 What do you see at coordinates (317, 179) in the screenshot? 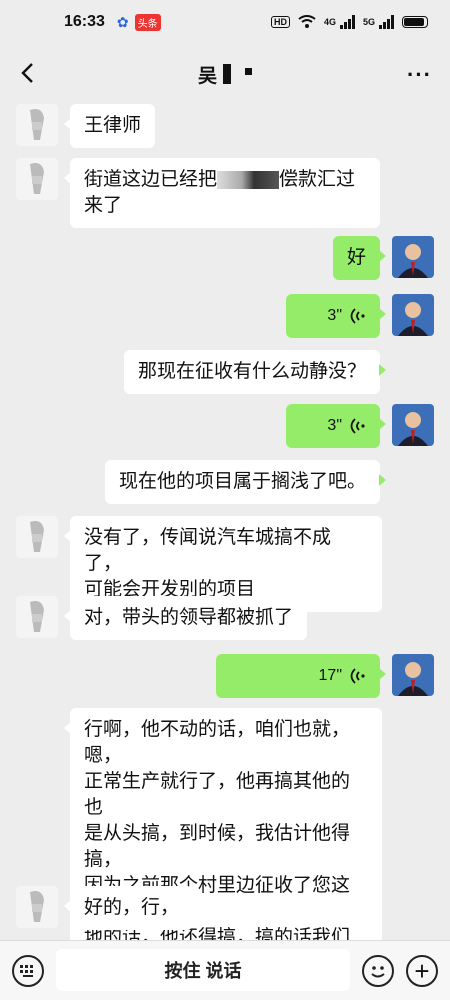
I see `message-text: 偿款汇过` at bounding box center [317, 179].